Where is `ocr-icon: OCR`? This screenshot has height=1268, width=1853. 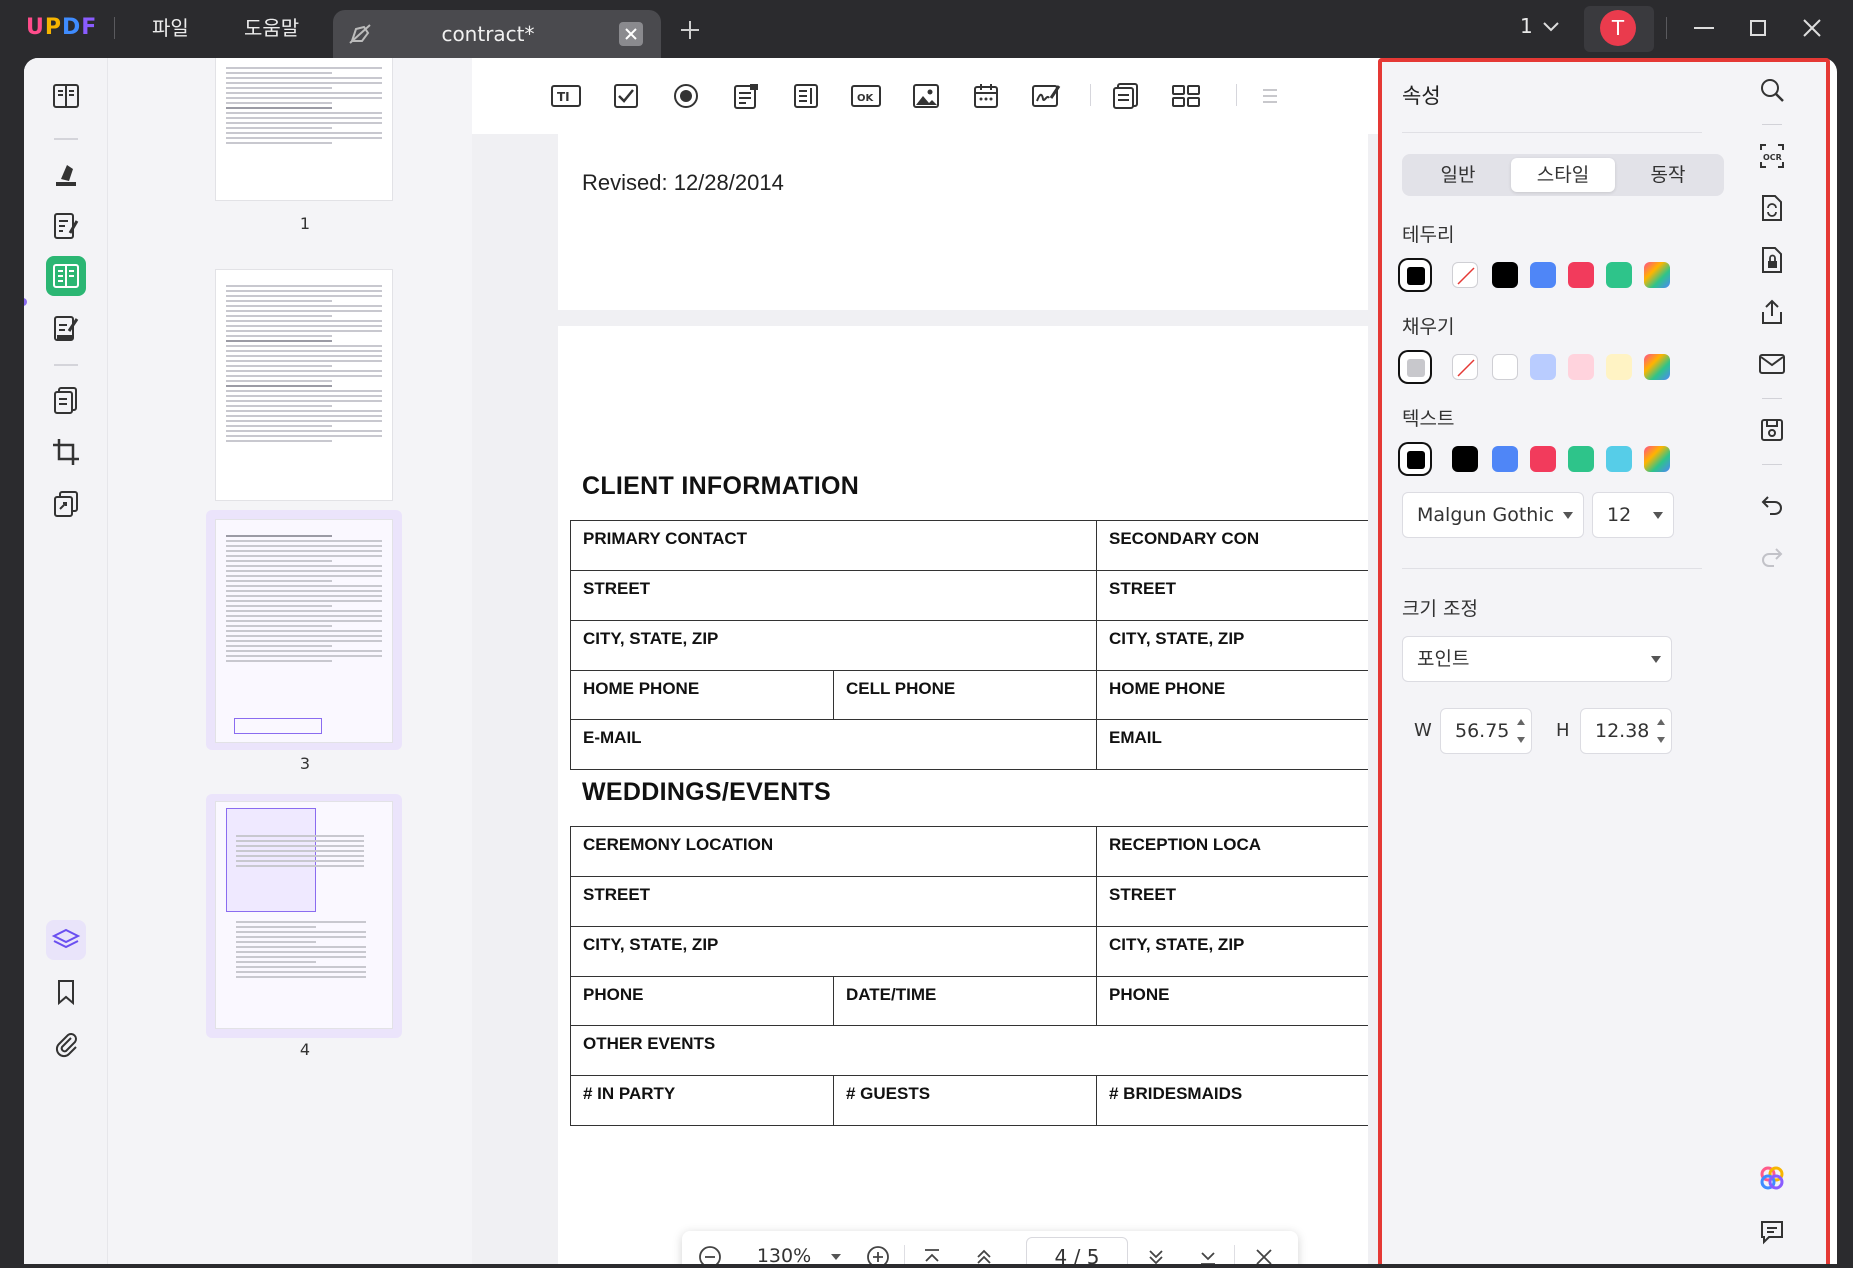
ocr-icon: OCR is located at coordinates (1772, 156).